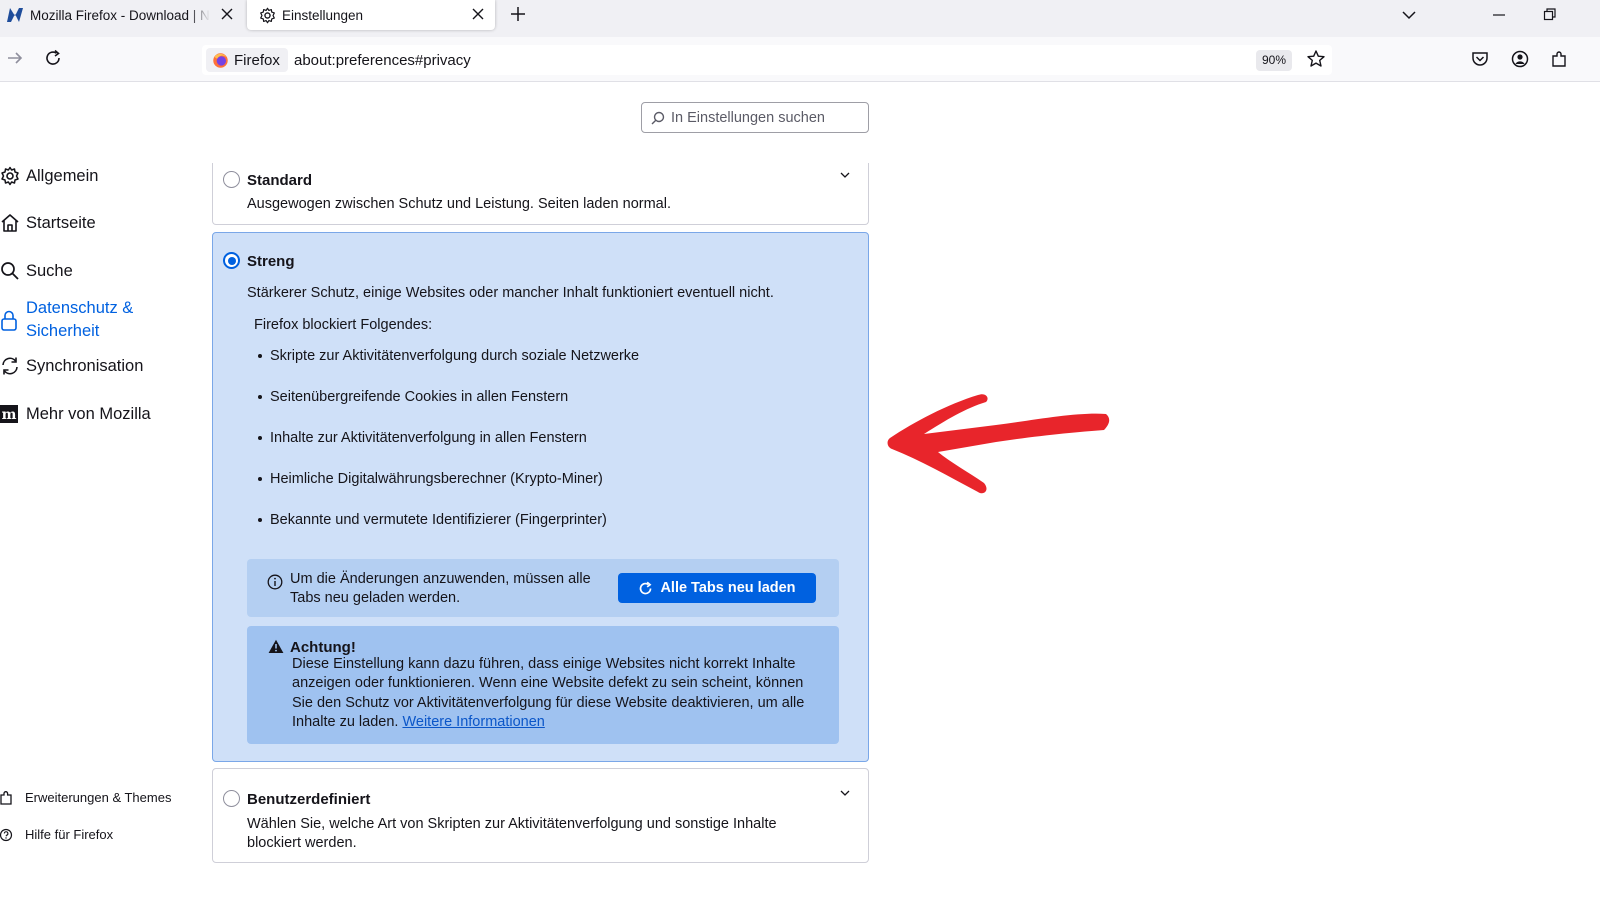 This screenshot has width=1600, height=900. Describe the element at coordinates (49, 270) in the screenshot. I see `sidebar-item-label: Suche` at that location.